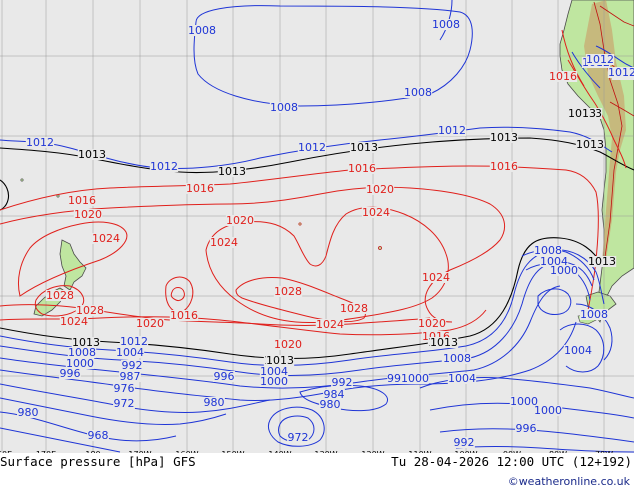 Image resolution: width=634 pixels, height=490 pixels. I want to click on valid-time: Tu 28-04-2026 12:00 UTC (12+192), so click(511, 461).